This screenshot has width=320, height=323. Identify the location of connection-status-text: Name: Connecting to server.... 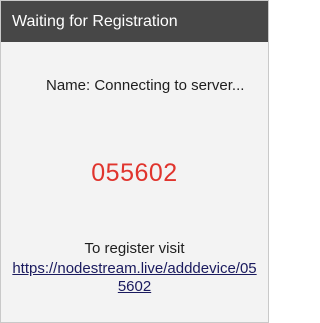
(145, 85).